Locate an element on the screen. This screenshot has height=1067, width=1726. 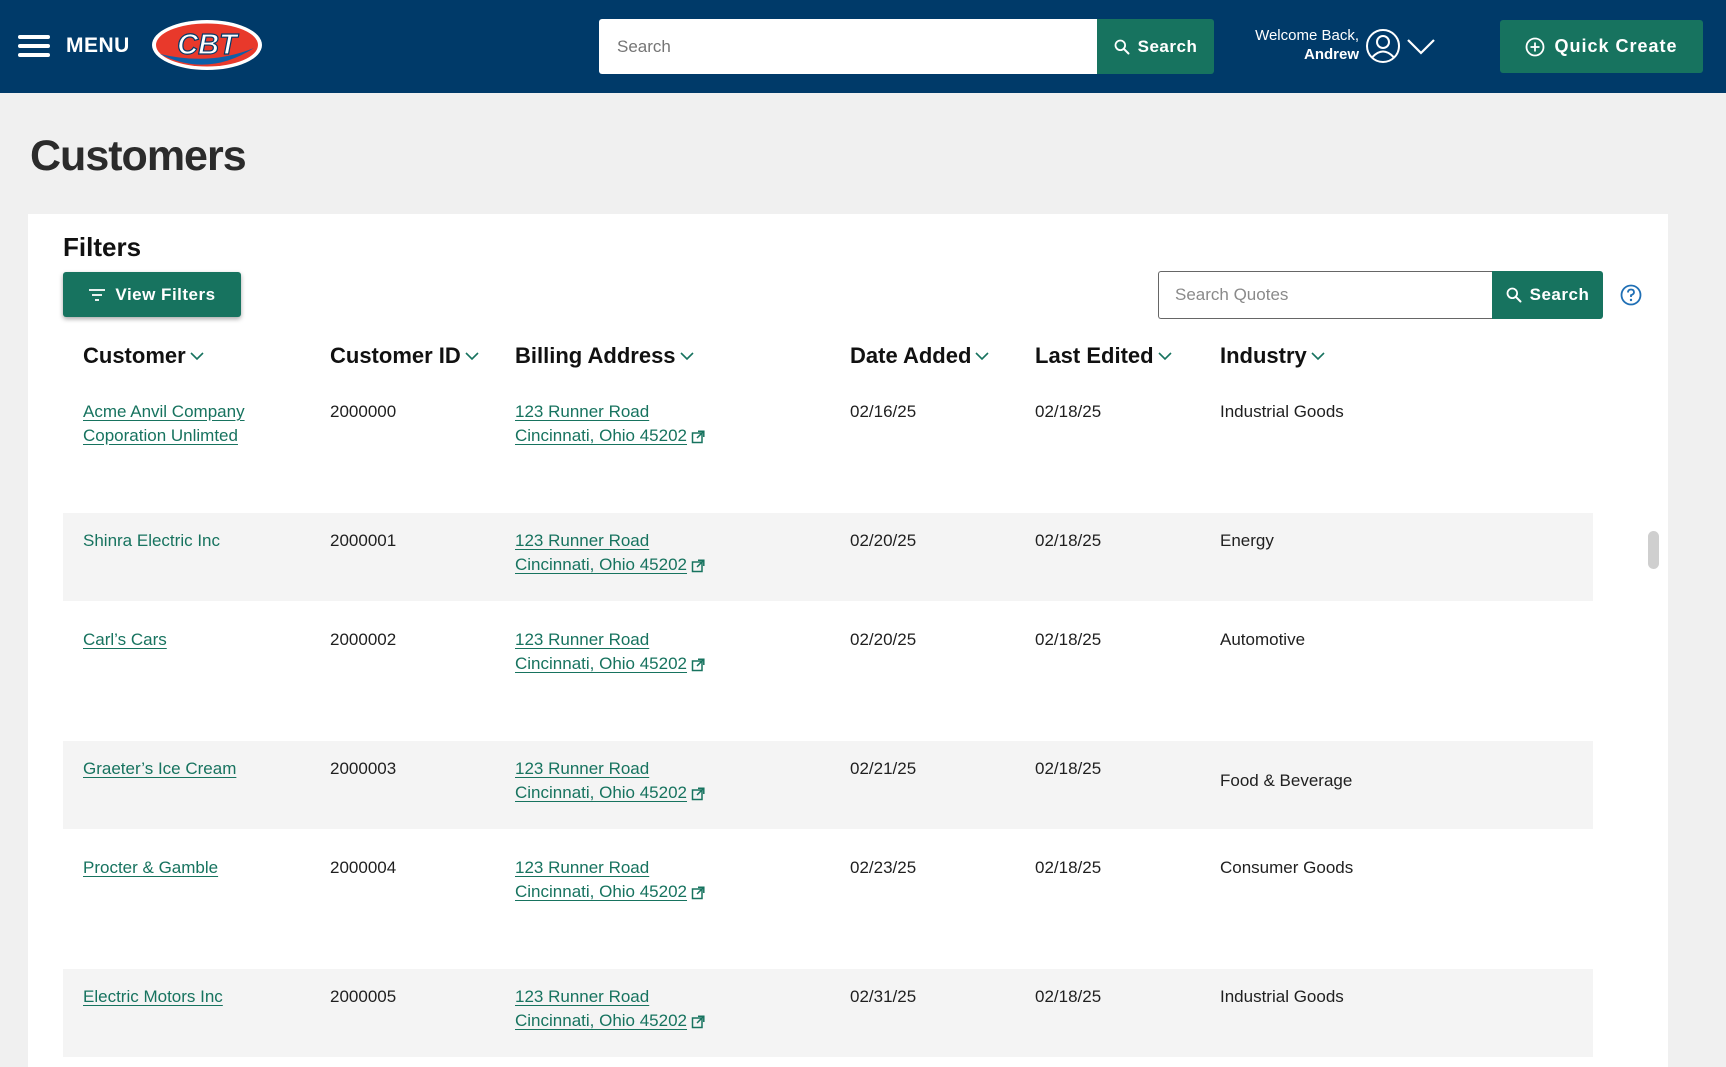
logo-text: CBT is located at coordinates (208, 45).